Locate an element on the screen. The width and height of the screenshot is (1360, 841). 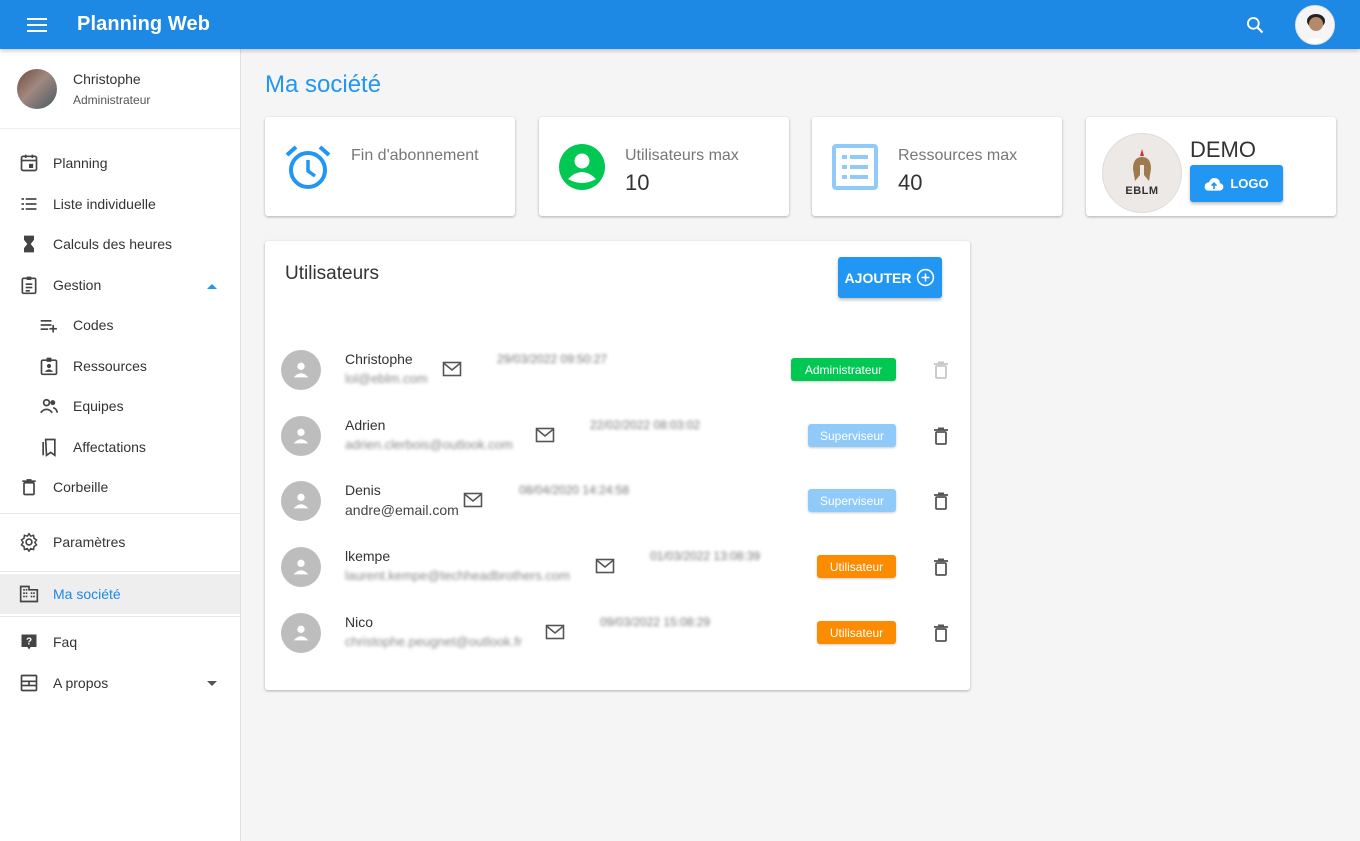
sidebar-item-label: Calculs des heures is located at coordinates (113, 244).